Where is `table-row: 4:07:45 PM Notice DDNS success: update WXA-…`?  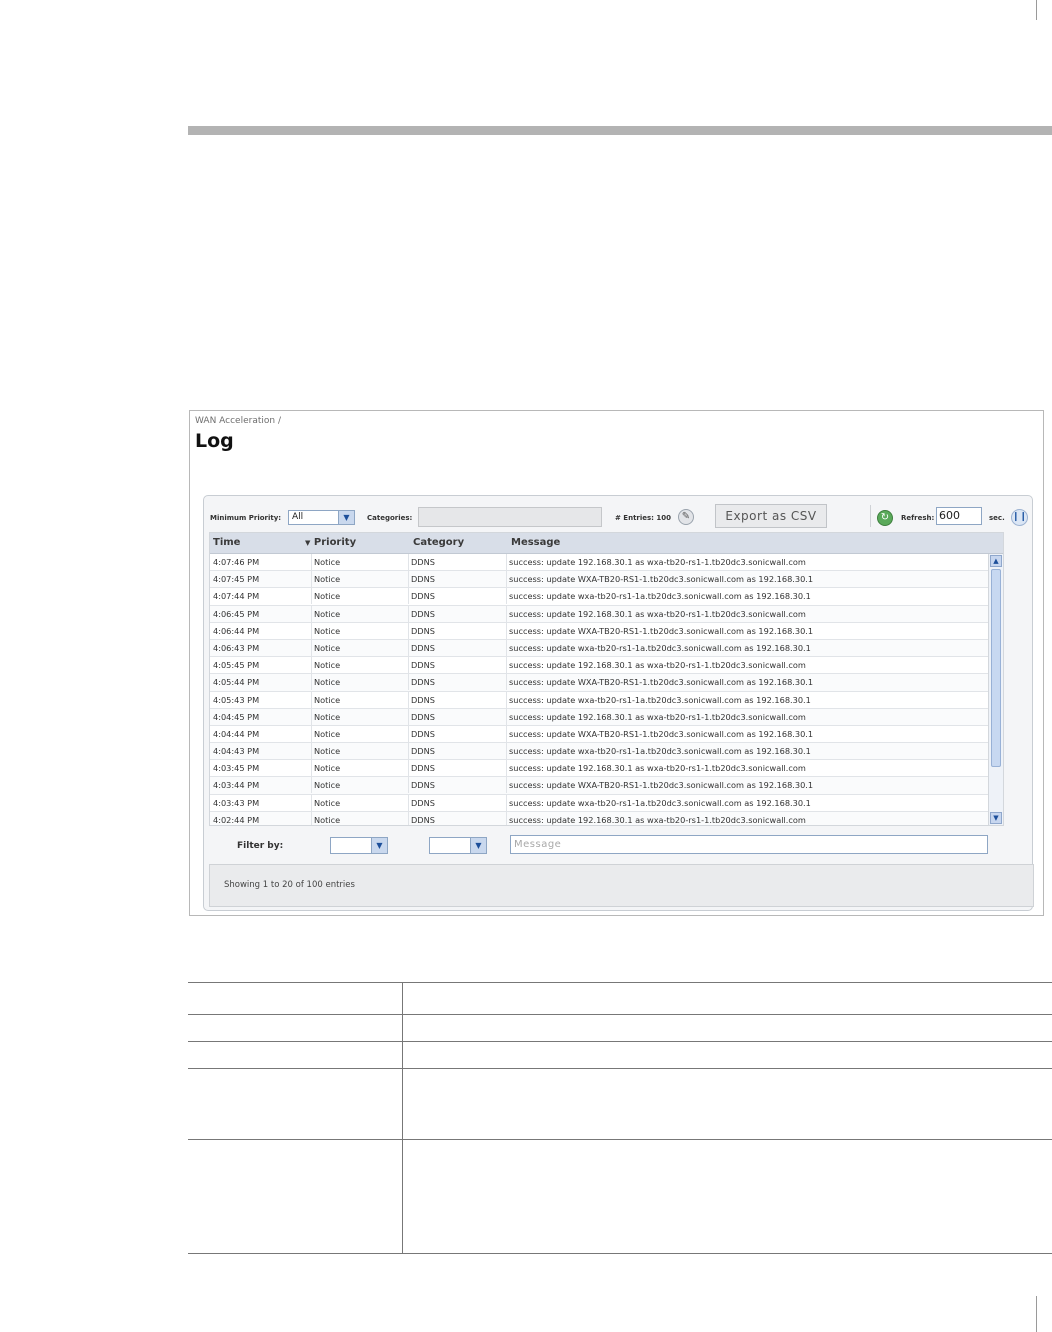 table-row: 4:07:45 PM Notice DDNS success: update WXA-… is located at coordinates (600, 580).